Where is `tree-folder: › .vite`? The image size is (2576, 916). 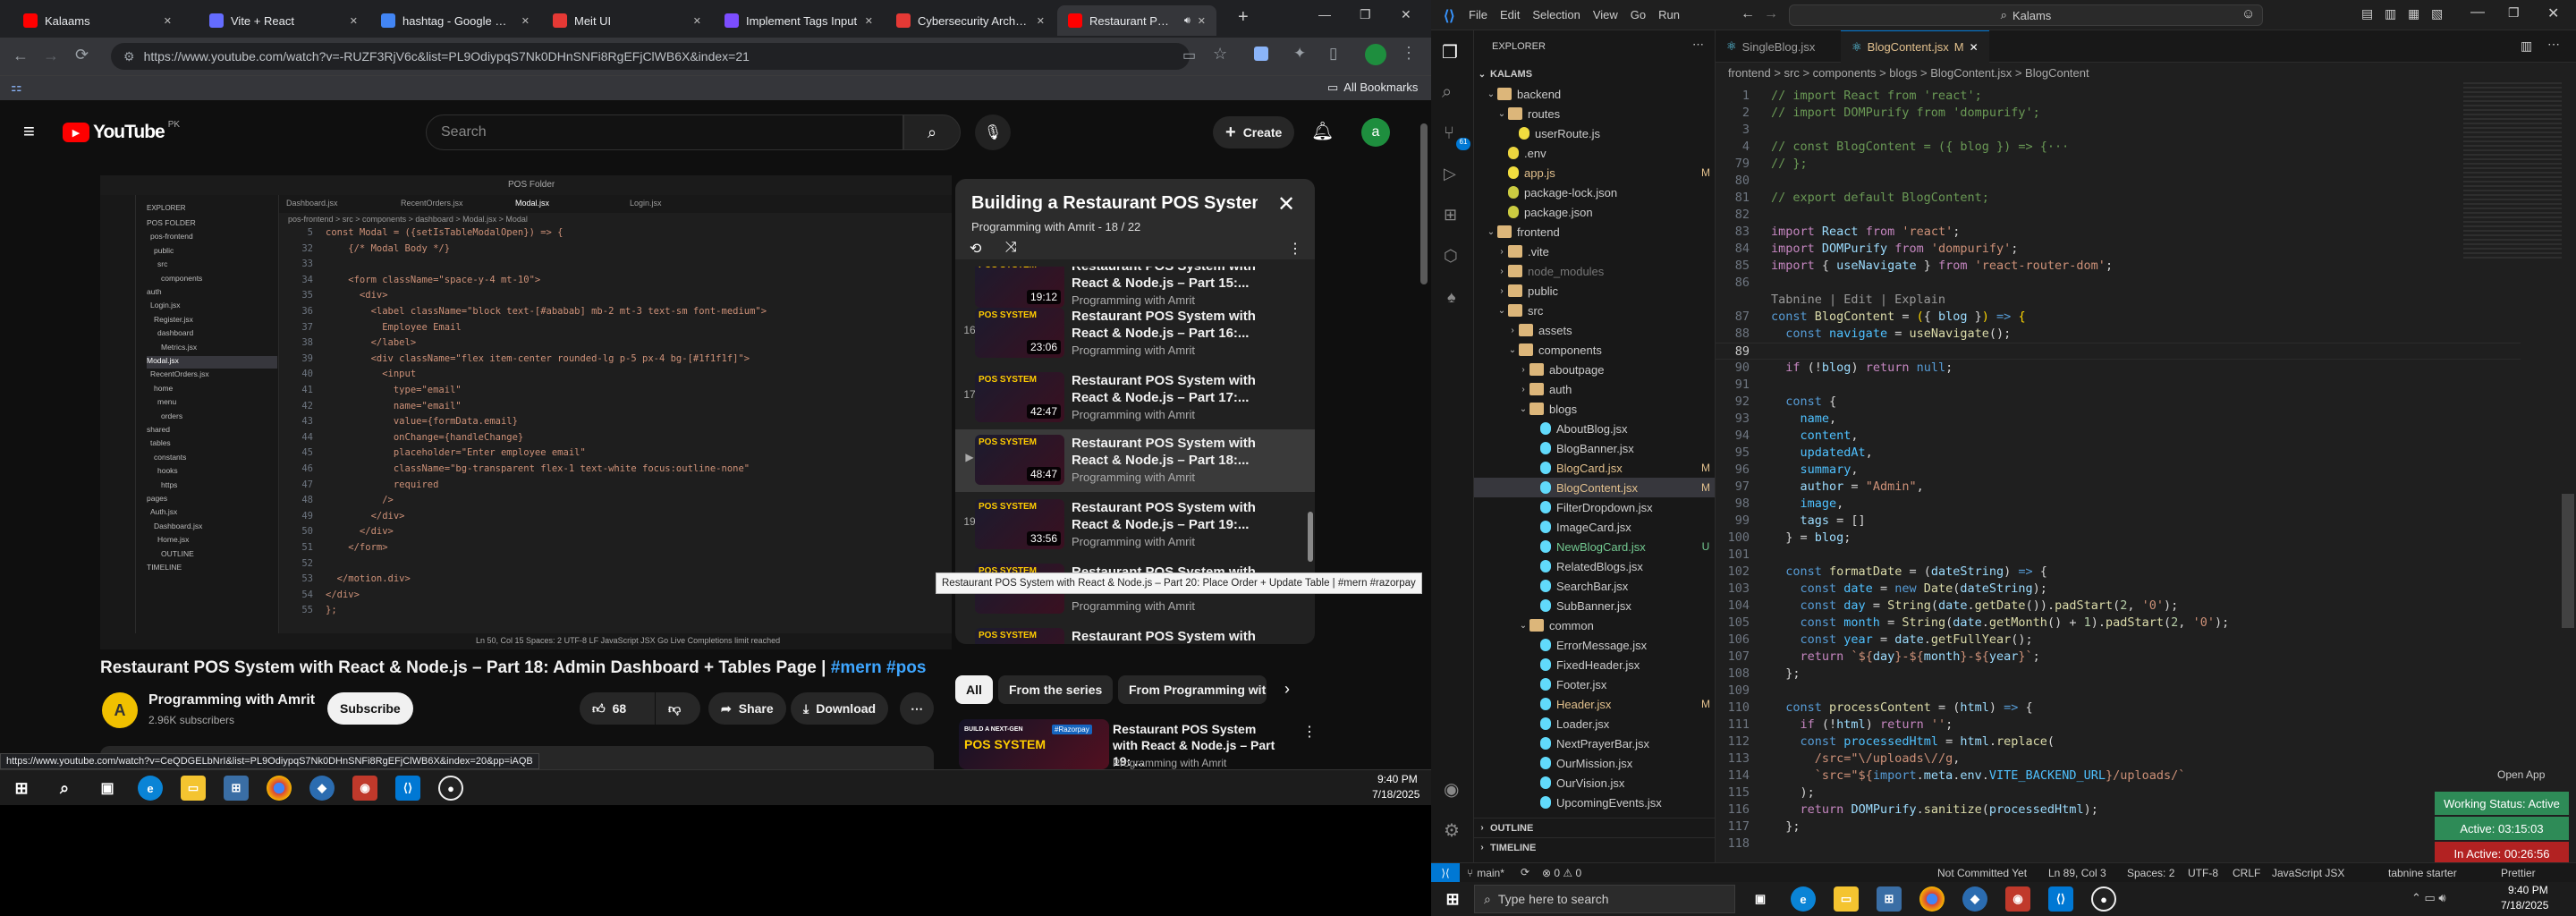
tree-folder: › .vite is located at coordinates (1594, 251).